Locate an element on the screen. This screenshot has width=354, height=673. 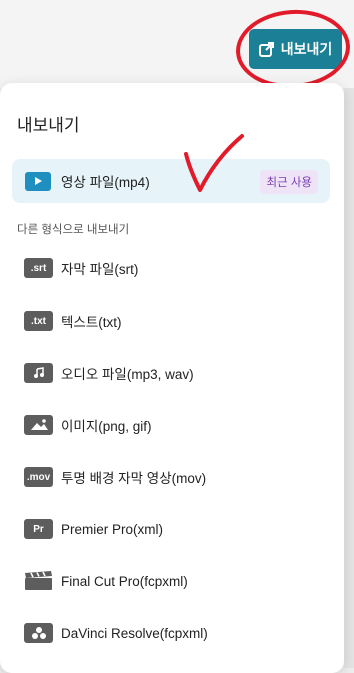
export-premiere-item: Pr Premier Pro(xml) is located at coordinates (93, 529).